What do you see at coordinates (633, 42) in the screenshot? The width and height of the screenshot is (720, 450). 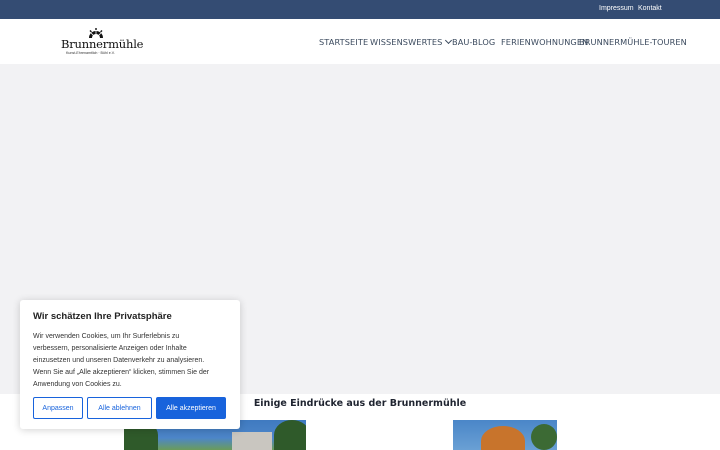 I see `nav-item-touren: BRUNNERMÜHLE-TOUREN` at bounding box center [633, 42].